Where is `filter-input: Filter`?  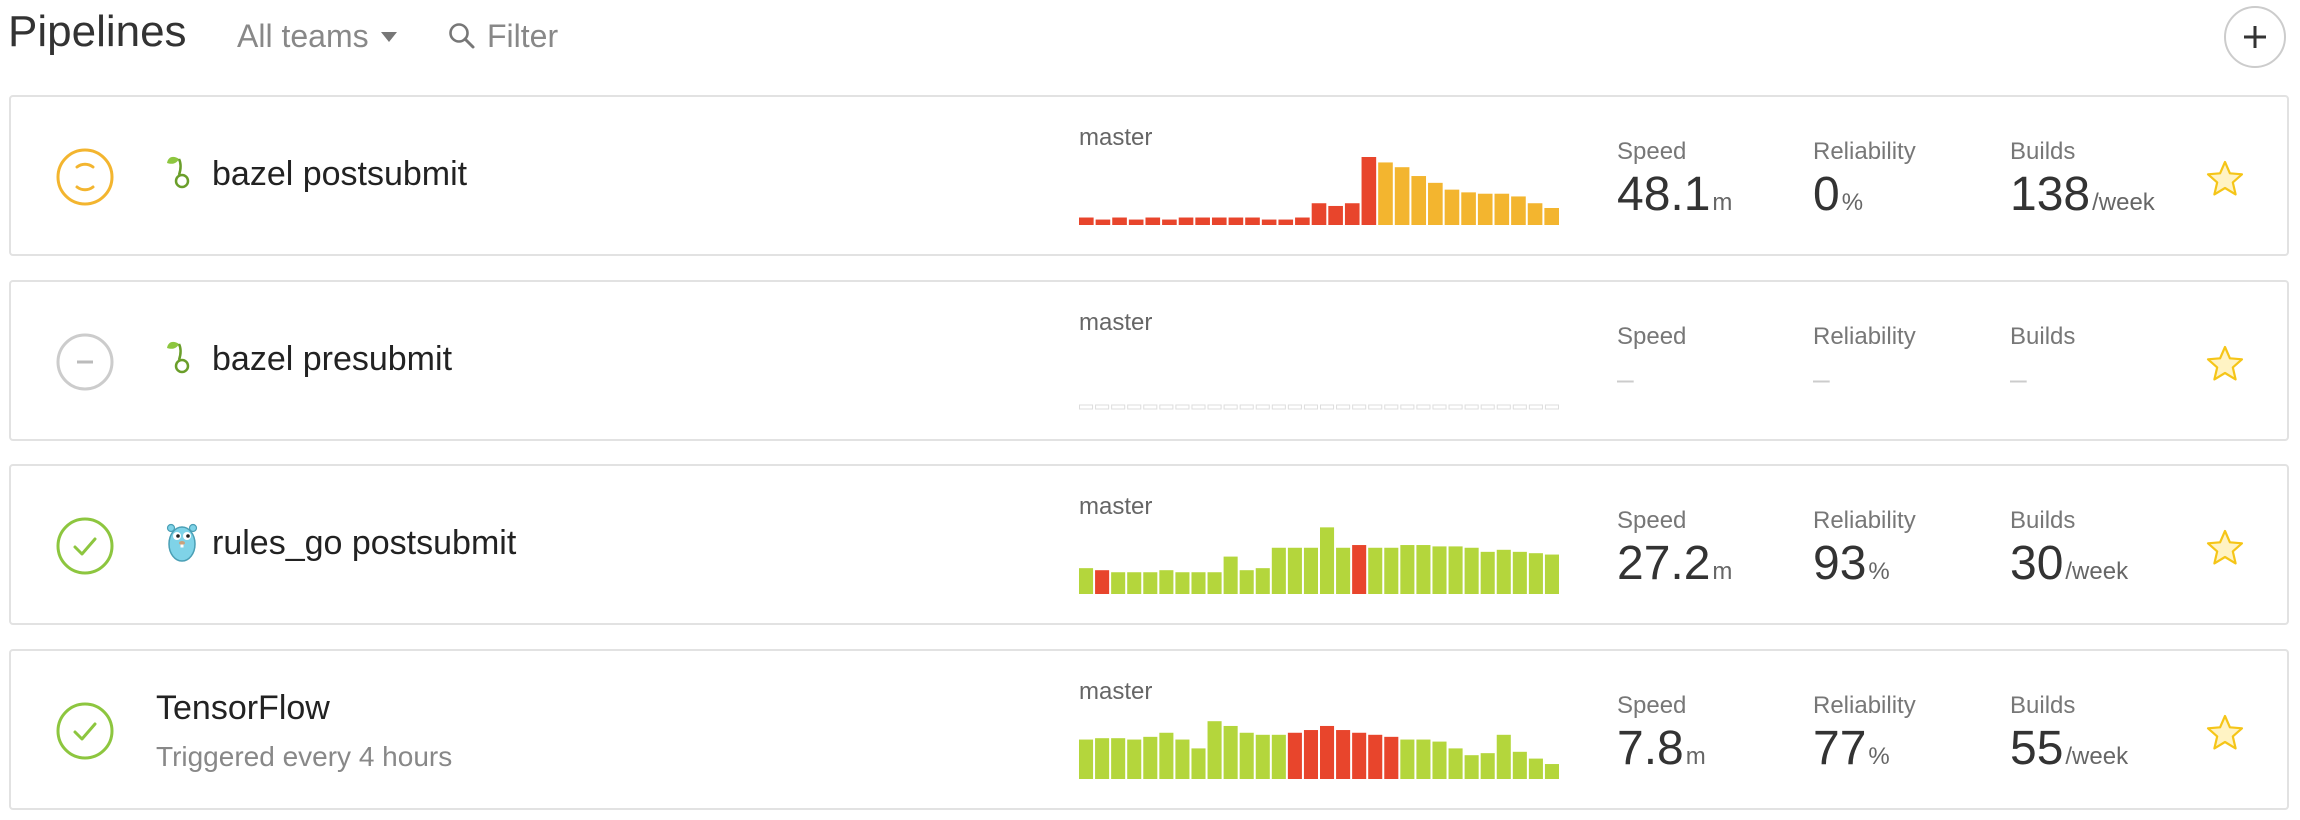 filter-input: Filter is located at coordinates (502, 36).